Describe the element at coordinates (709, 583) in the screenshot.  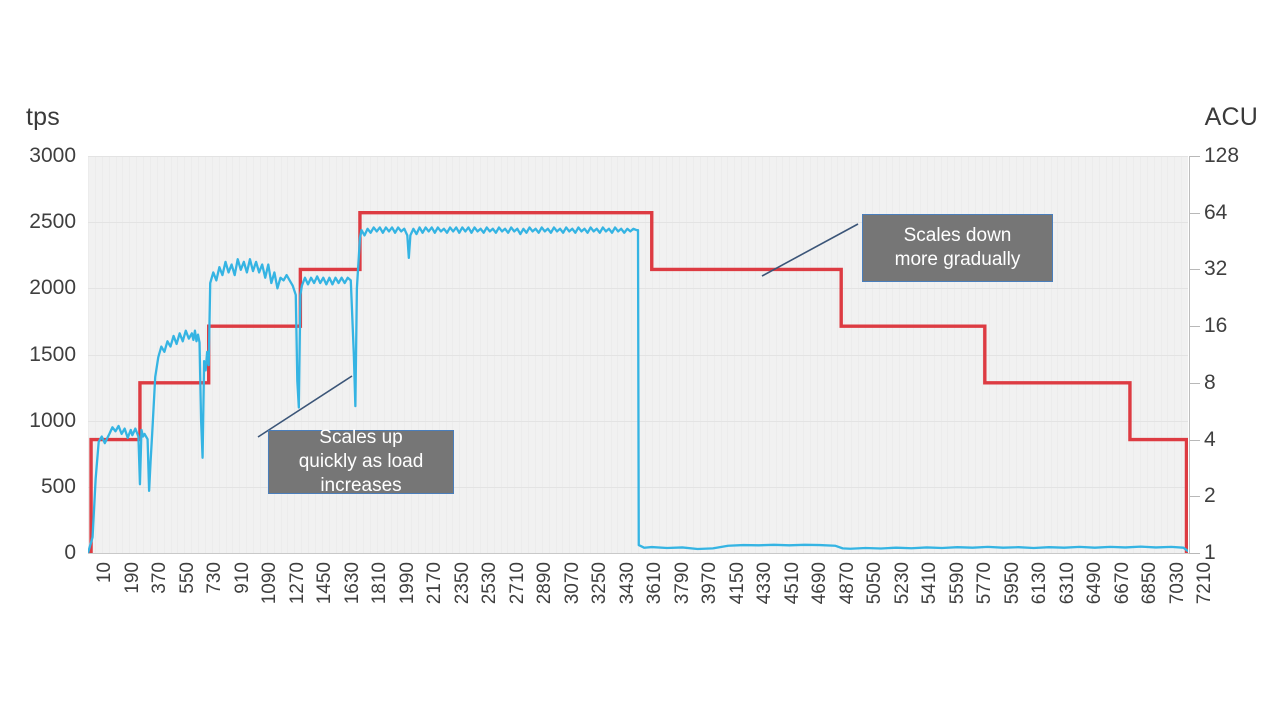
I see `x-axis-tick-label: 3970` at that location.